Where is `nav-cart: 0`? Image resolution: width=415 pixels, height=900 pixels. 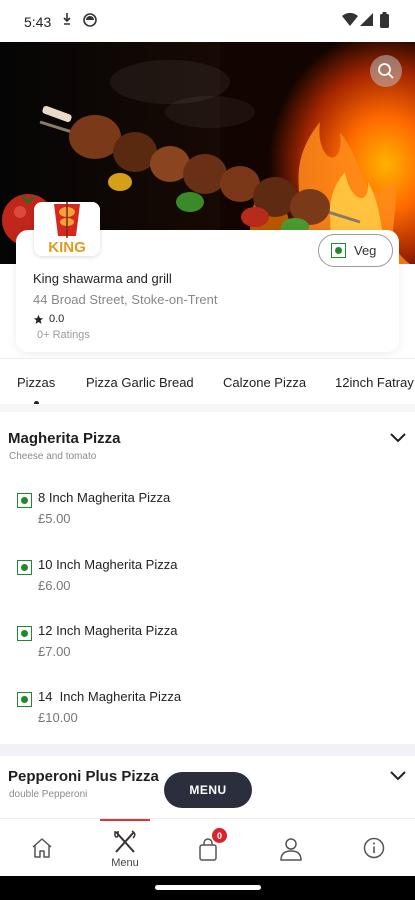
nav-cart: 0 is located at coordinates (208, 848).